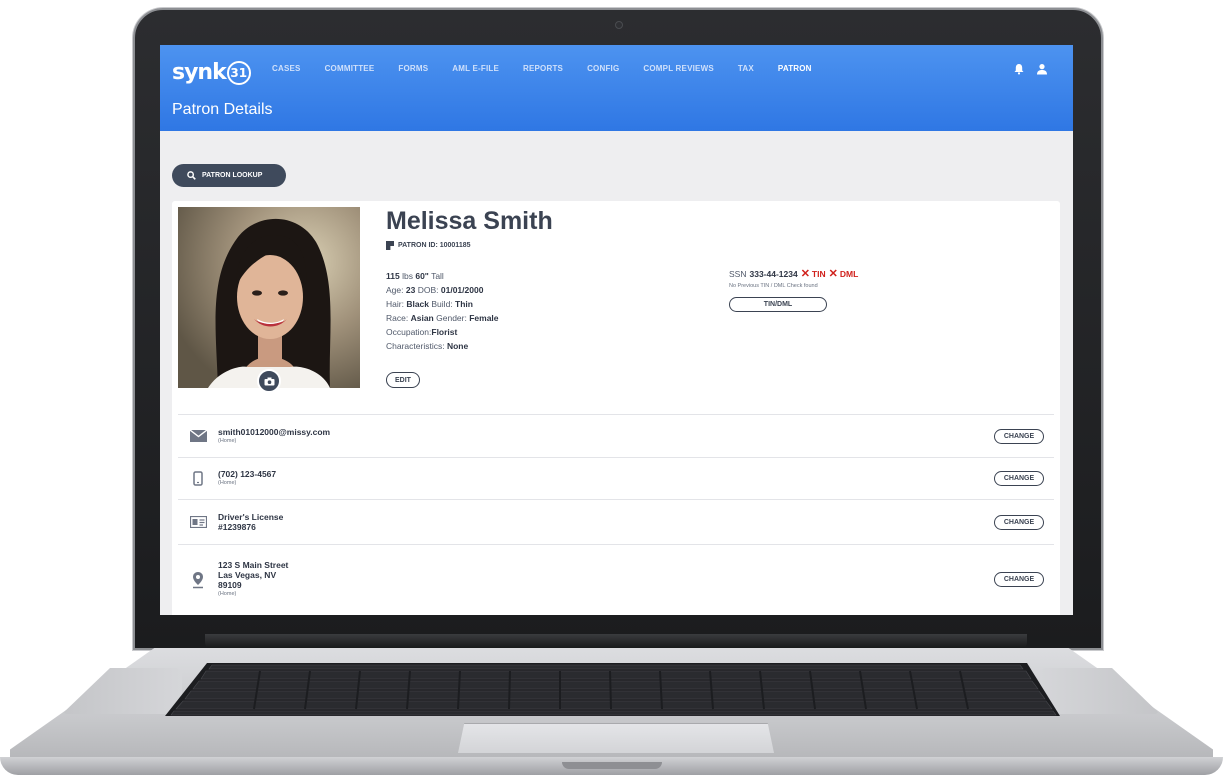 The image size is (1223, 778). Describe the element at coordinates (274, 431) in the screenshot. I see `email-value: smith01012000@missy.com` at that location.